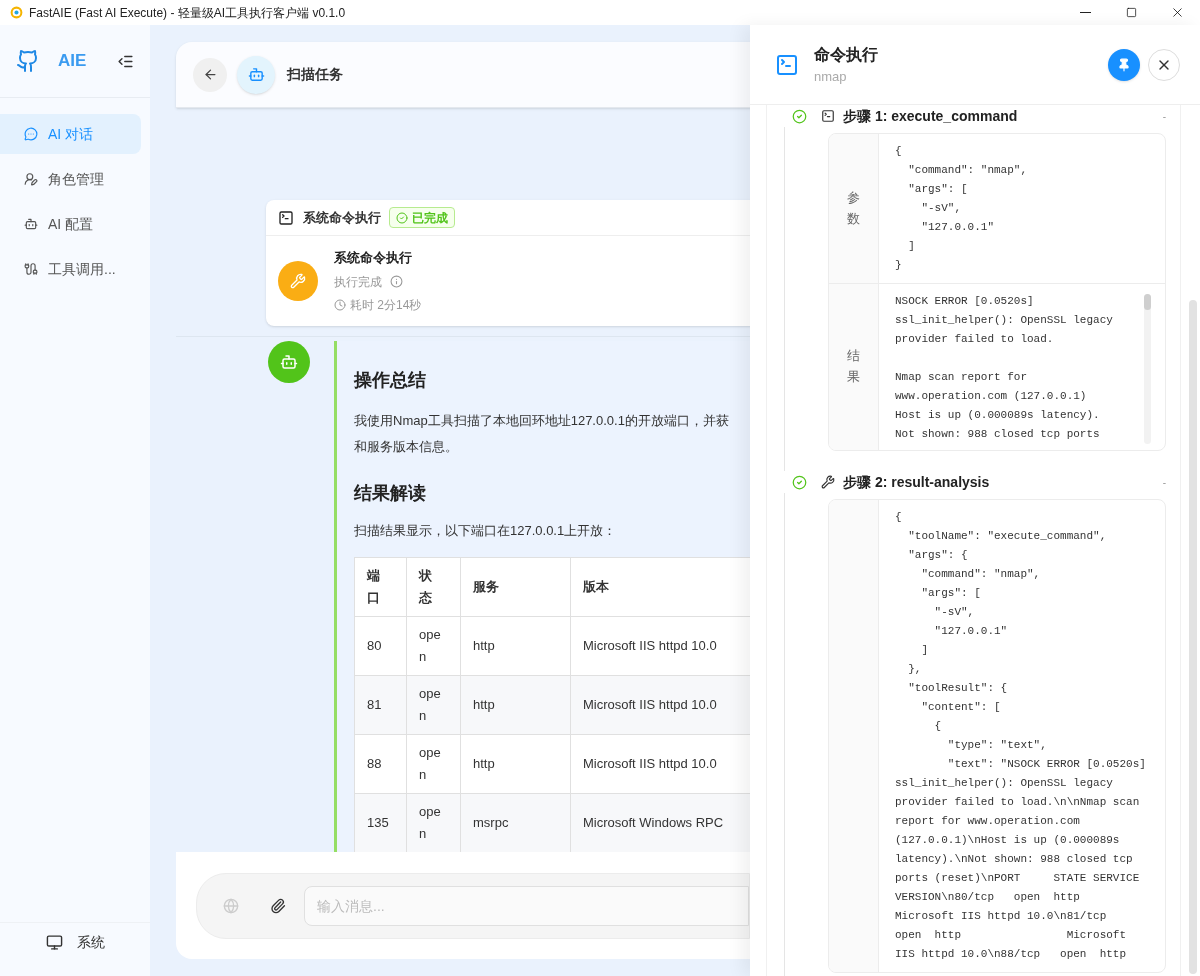 The height and width of the screenshot is (976, 1200). Describe the element at coordinates (916, 482) in the screenshot. I see `step-title: 步骤 2: result-analysis` at that location.